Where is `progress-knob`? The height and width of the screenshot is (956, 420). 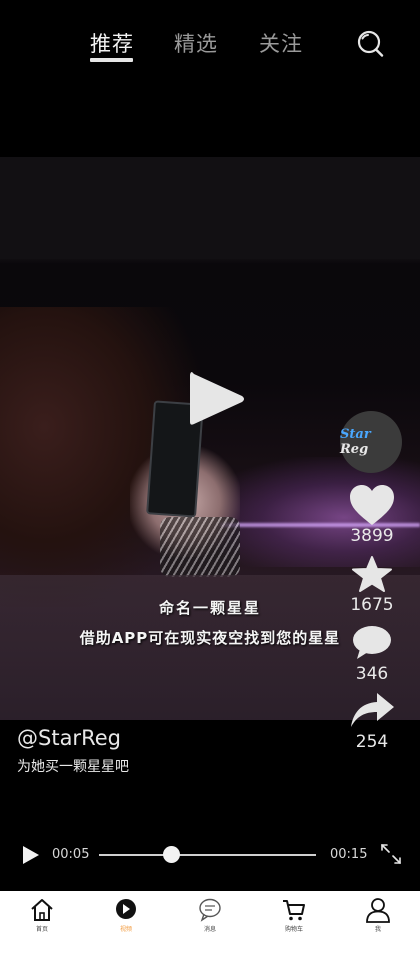 progress-knob is located at coordinates (171, 854).